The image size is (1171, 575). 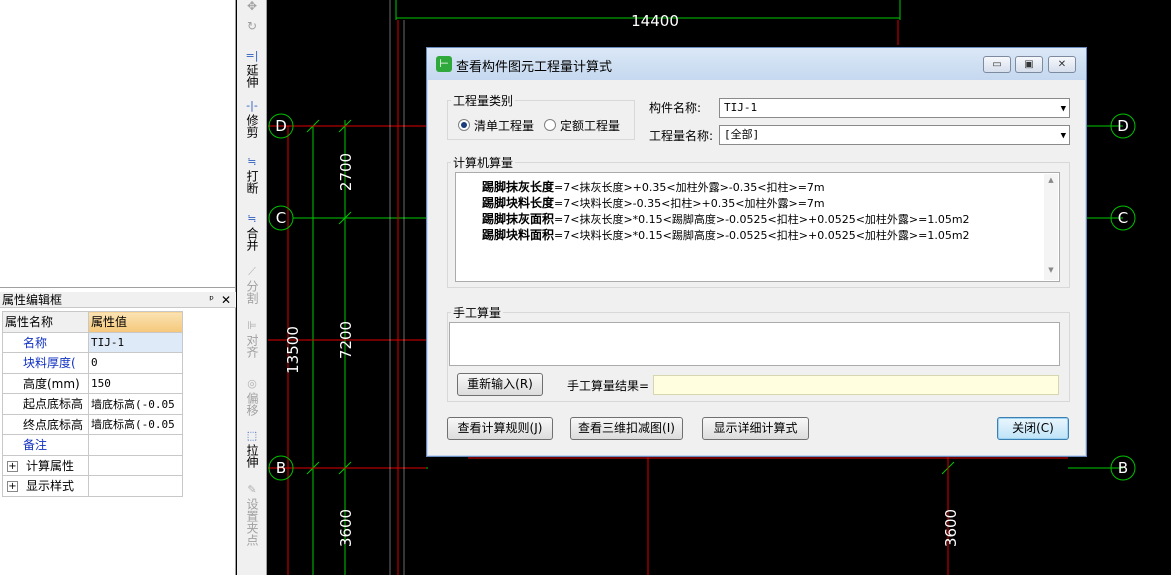 What do you see at coordinates (252, 340) in the screenshot?
I see `toolbar-align: ⊫ 对齐` at bounding box center [252, 340].